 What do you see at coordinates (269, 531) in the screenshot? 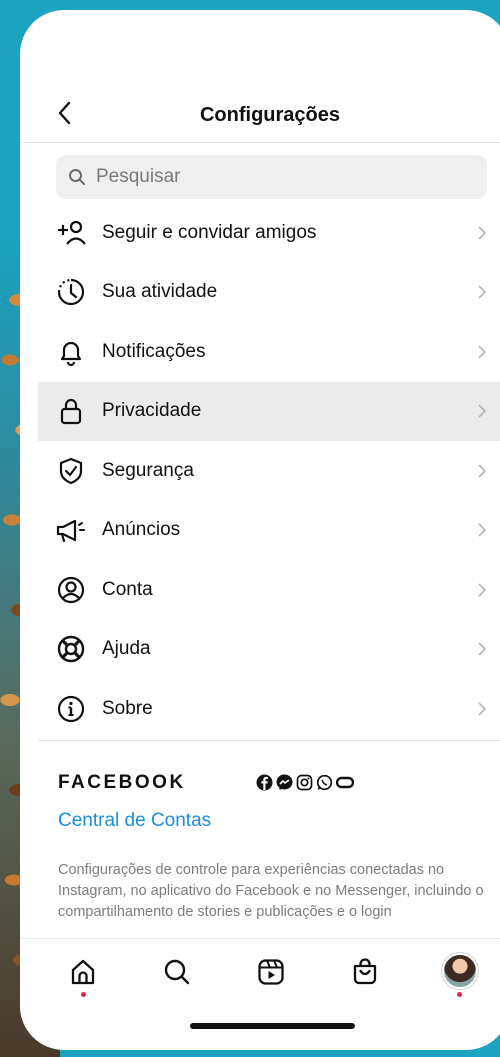
I see `menu-item-ads: Anúncios` at bounding box center [269, 531].